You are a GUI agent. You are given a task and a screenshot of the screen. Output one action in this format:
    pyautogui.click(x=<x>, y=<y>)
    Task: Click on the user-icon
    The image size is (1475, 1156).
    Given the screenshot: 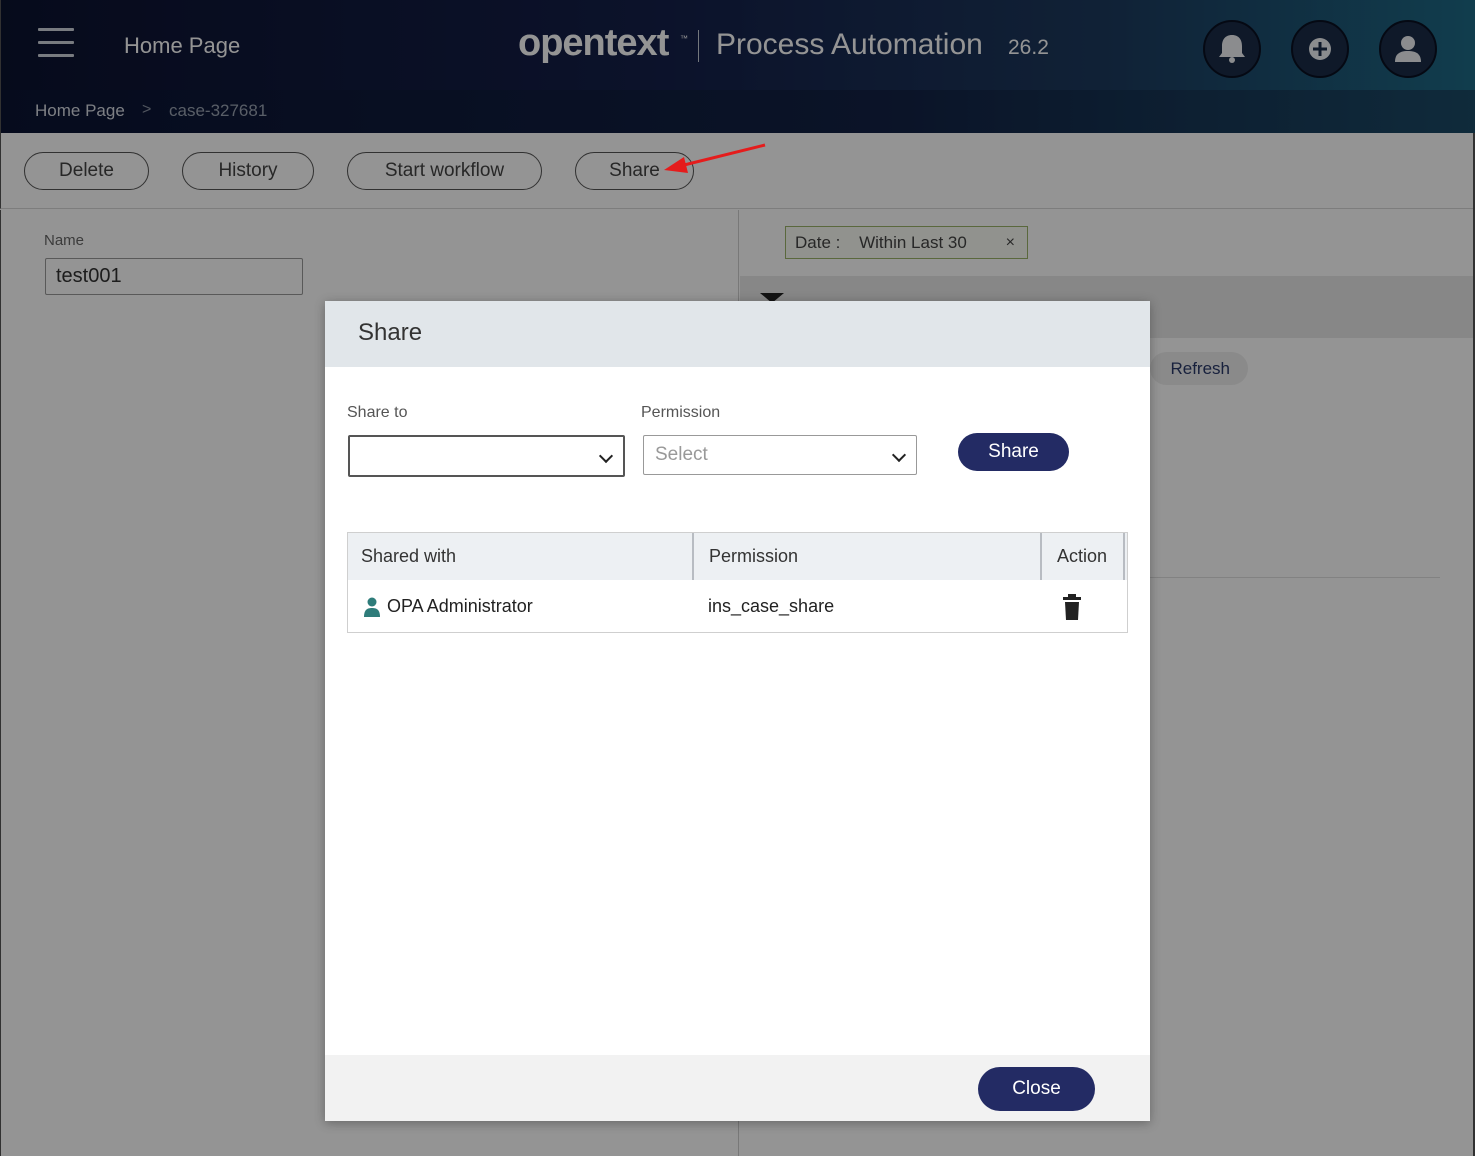 What is the action you would take?
    pyautogui.click(x=372, y=607)
    